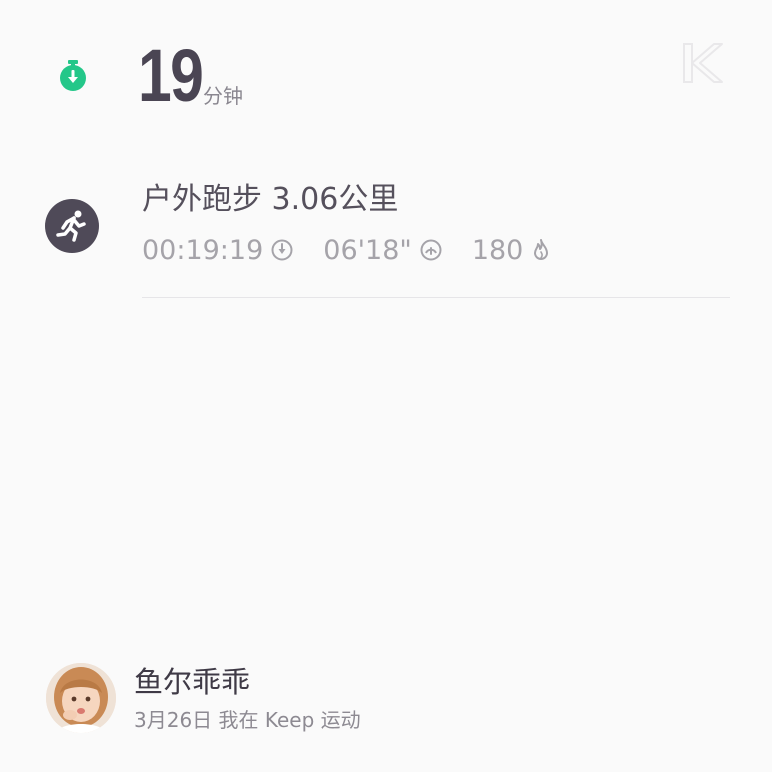  What do you see at coordinates (270, 199) in the screenshot?
I see `activity-title: 户外跑步 3.06公里` at bounding box center [270, 199].